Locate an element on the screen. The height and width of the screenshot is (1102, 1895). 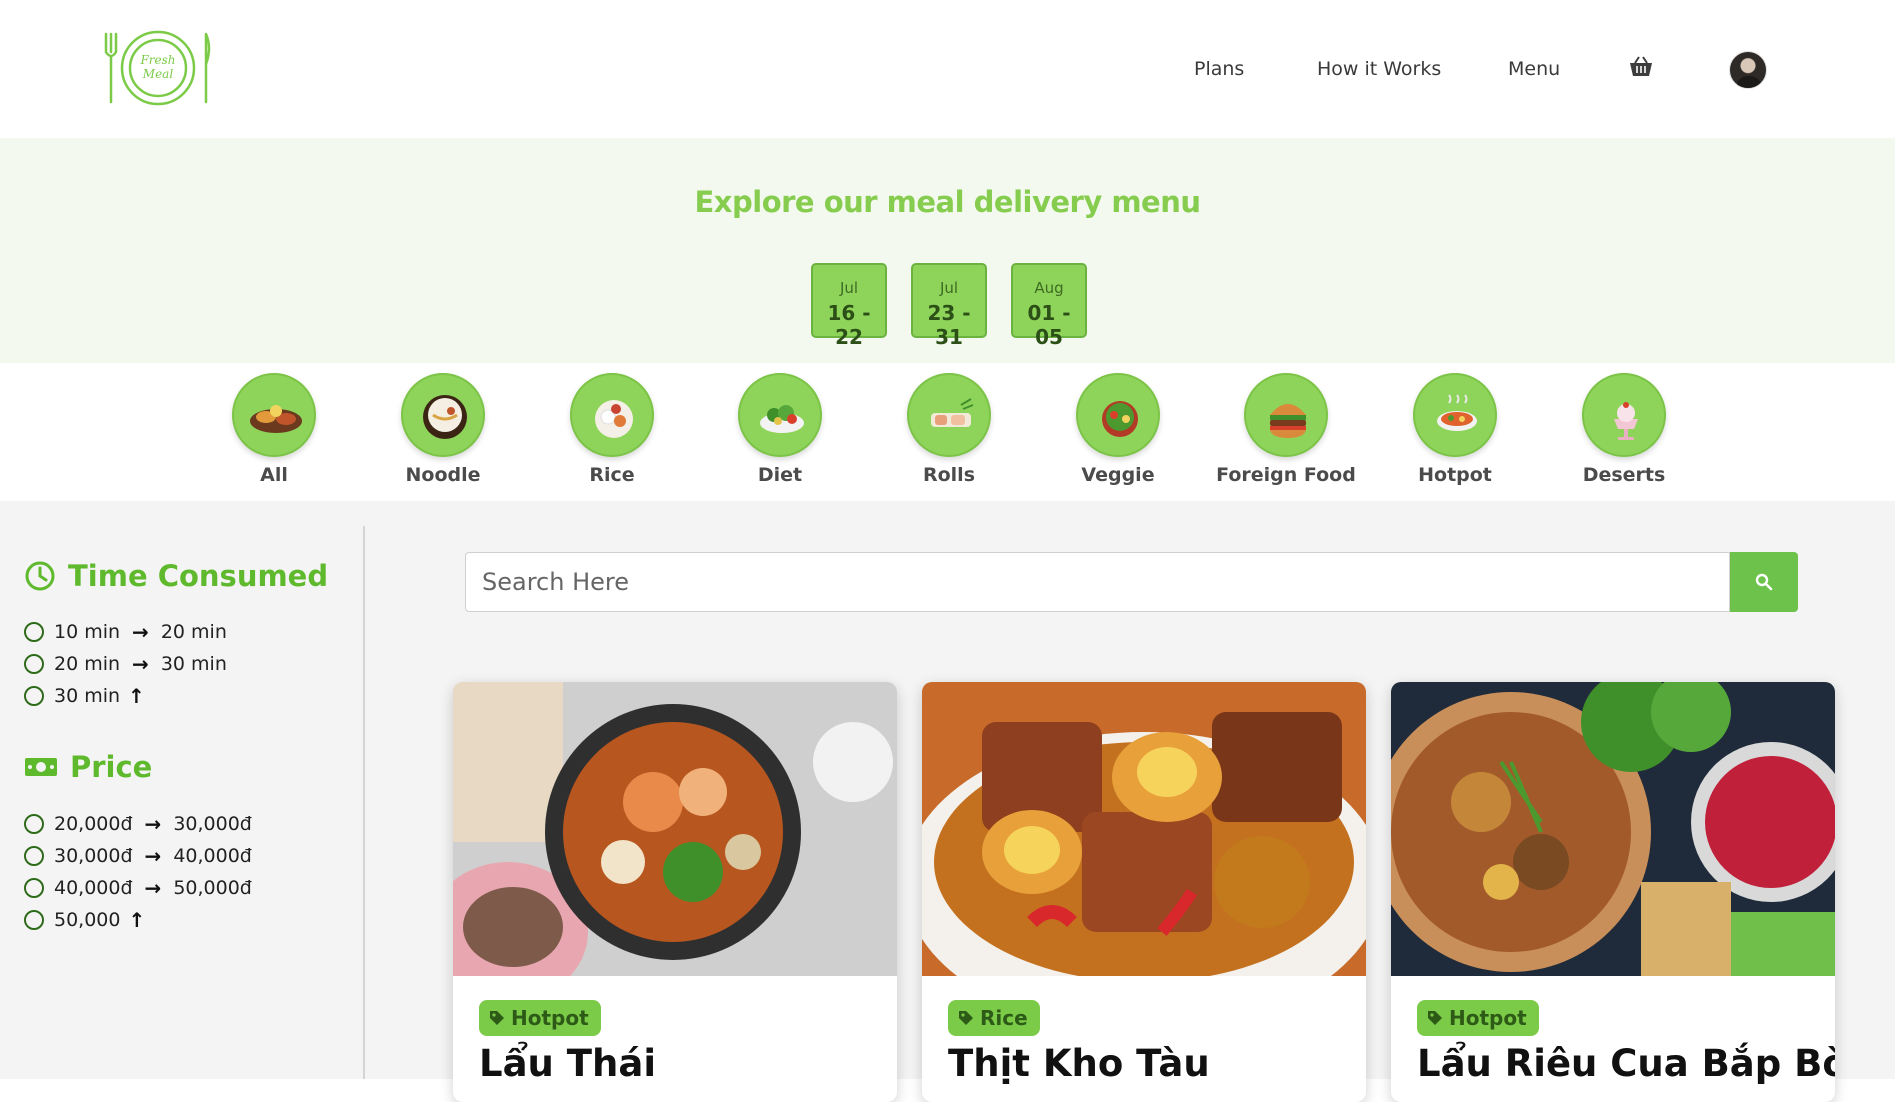
option-from: 30,000đ is located at coordinates (93, 856).